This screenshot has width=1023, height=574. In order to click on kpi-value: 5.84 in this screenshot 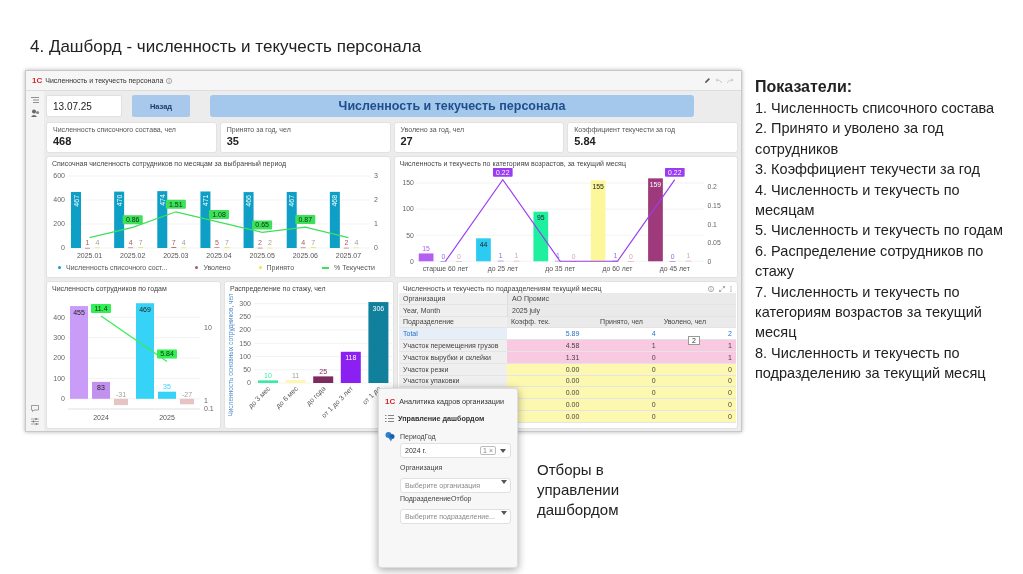, I will do `click(585, 140)`.